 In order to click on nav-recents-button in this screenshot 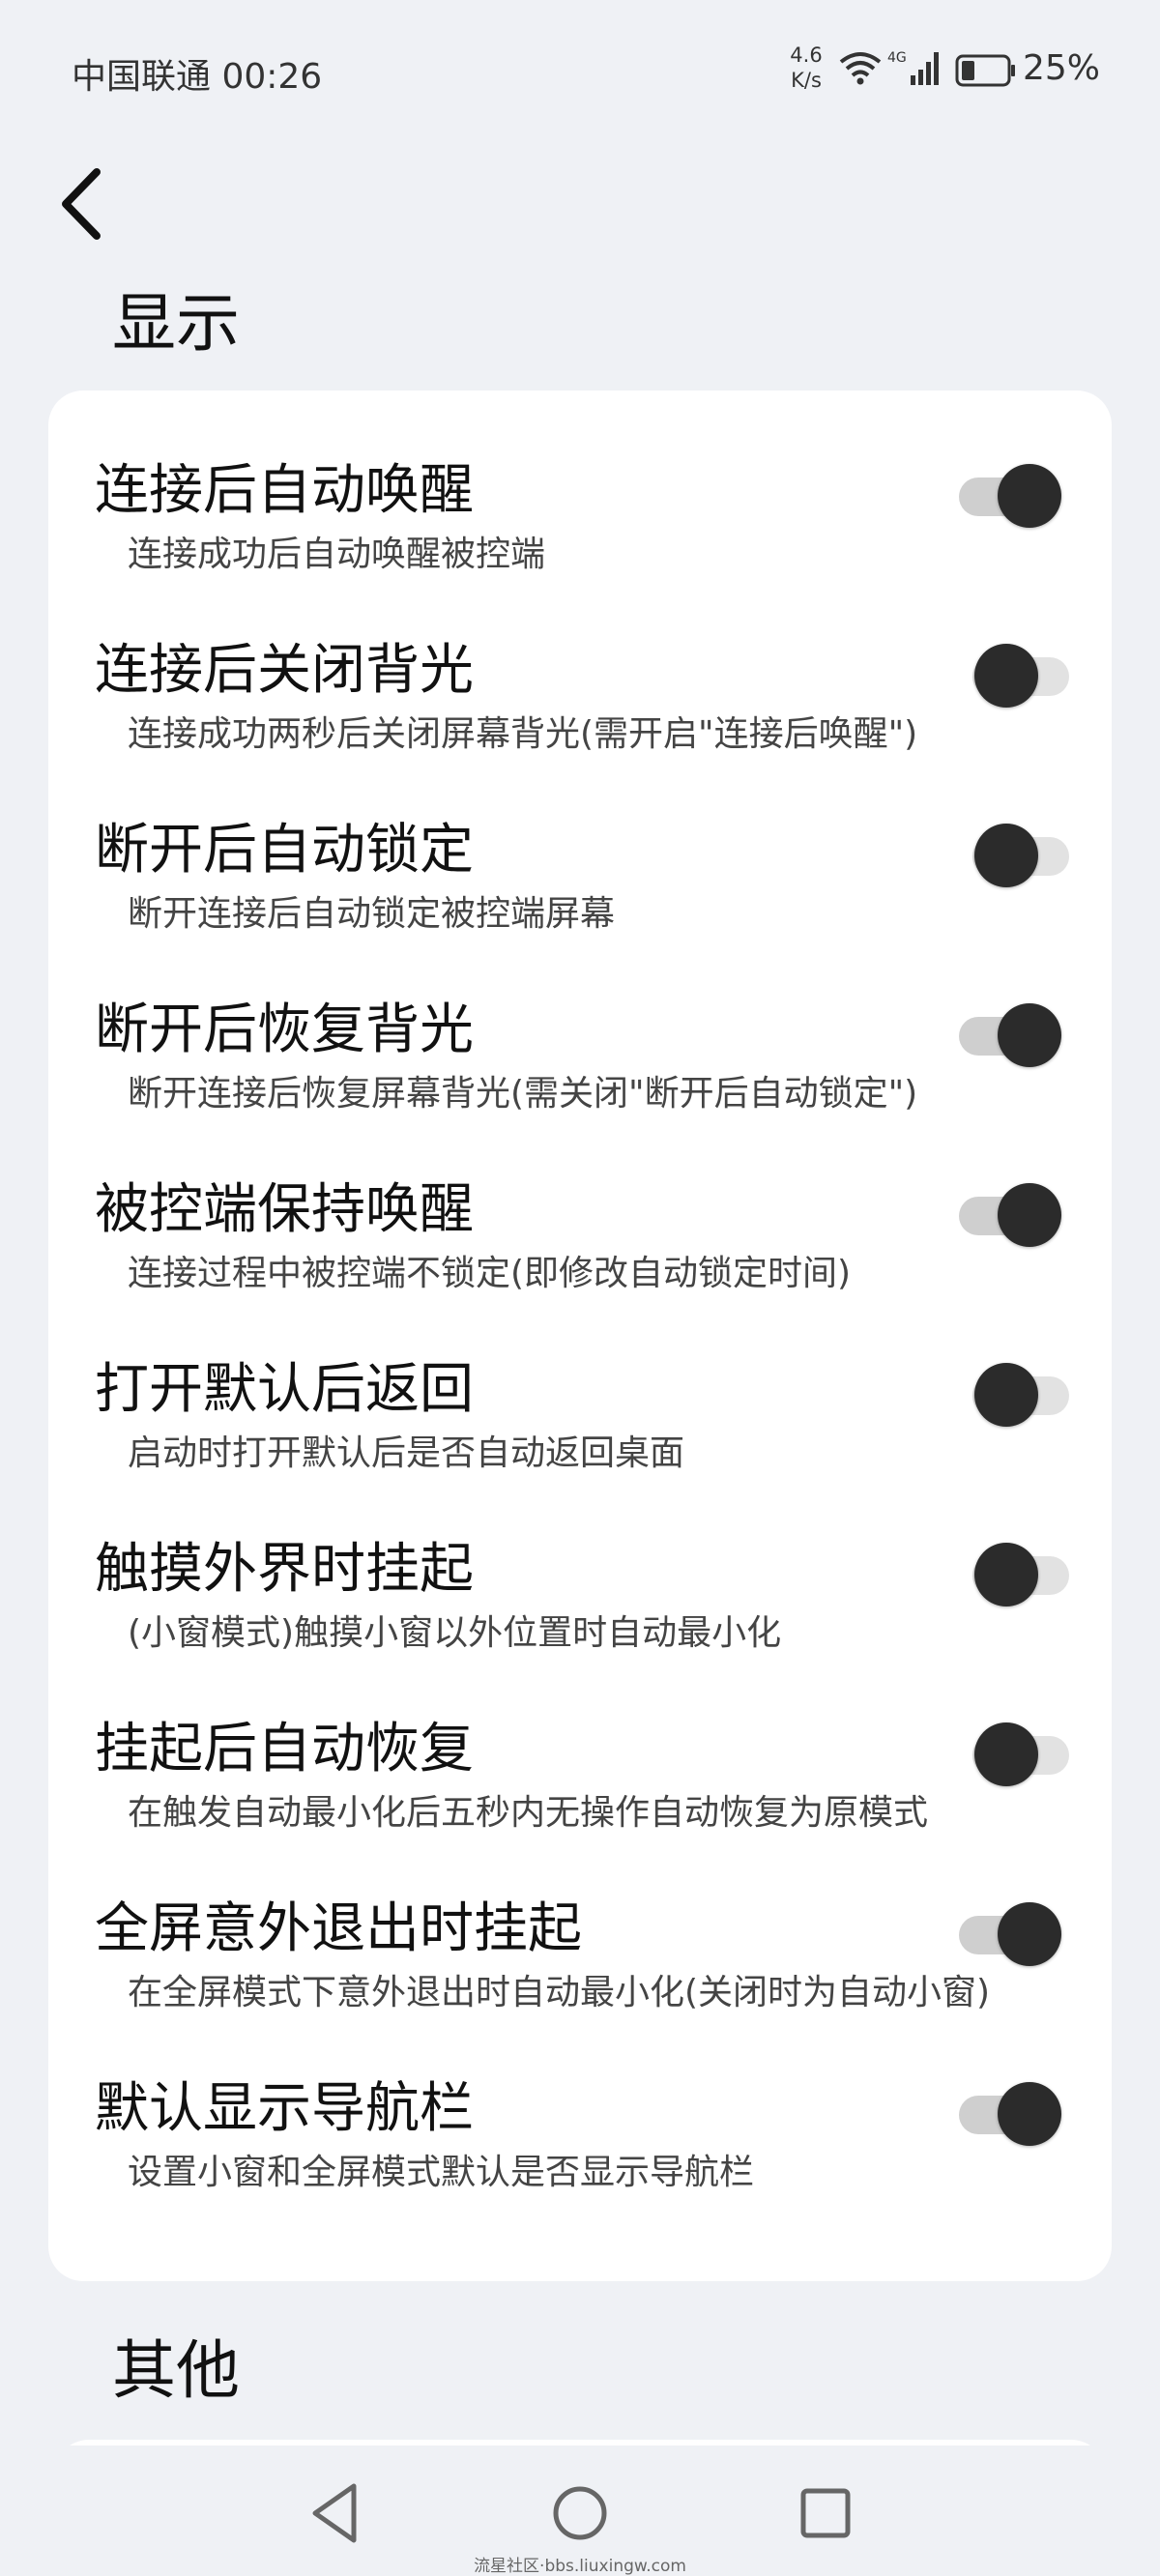, I will do `click(826, 2513)`.